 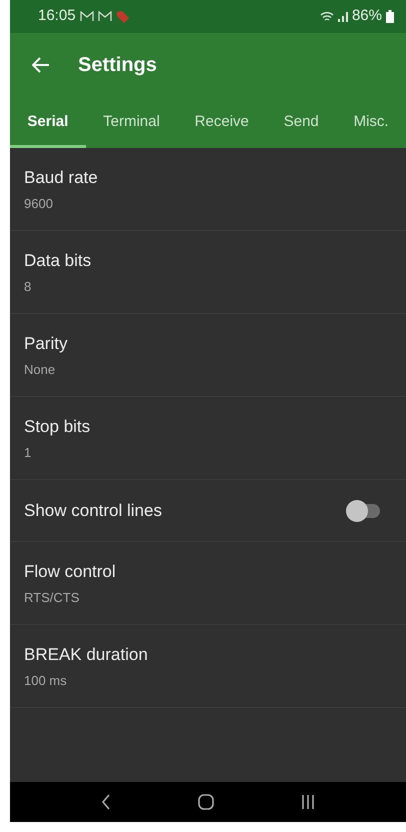 I want to click on tab: Terminal, so click(x=132, y=122).